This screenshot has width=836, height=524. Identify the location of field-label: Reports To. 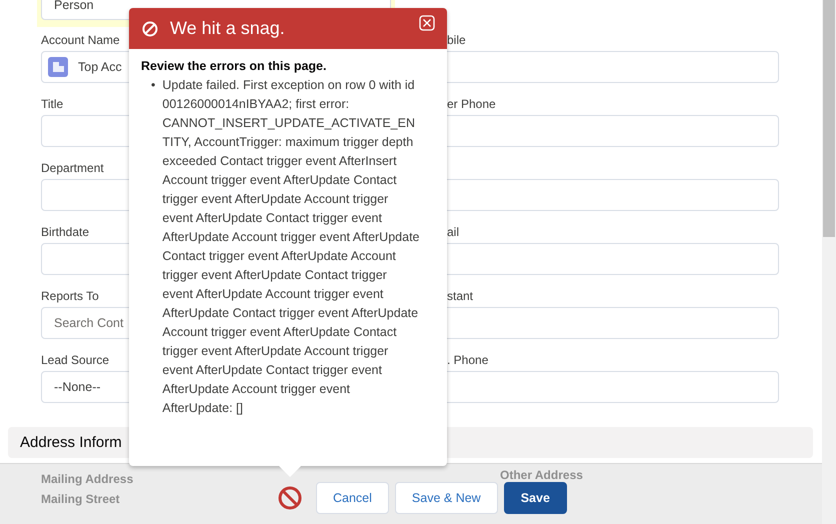
(70, 296).